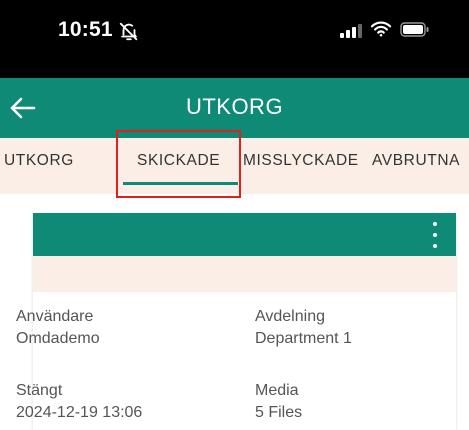  What do you see at coordinates (303, 338) in the screenshot?
I see `department-value: Department 1` at bounding box center [303, 338].